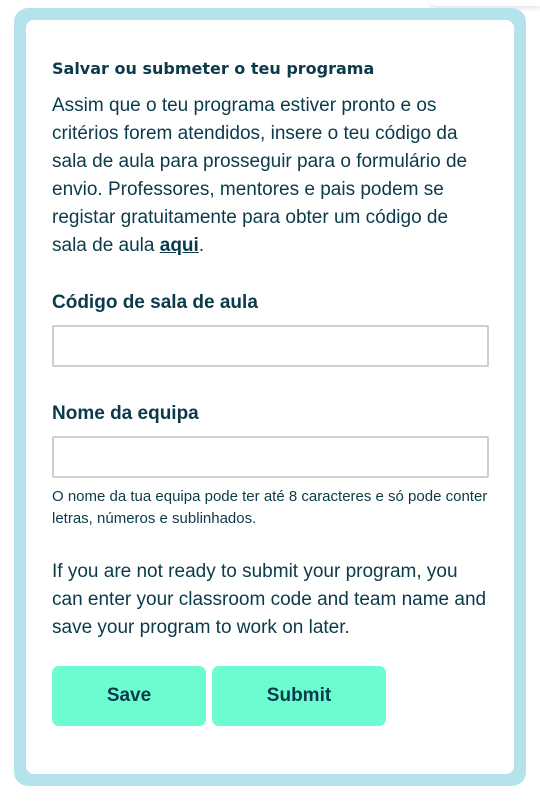  I want to click on classroom-code-label: Código de sala de aula, so click(155, 302).